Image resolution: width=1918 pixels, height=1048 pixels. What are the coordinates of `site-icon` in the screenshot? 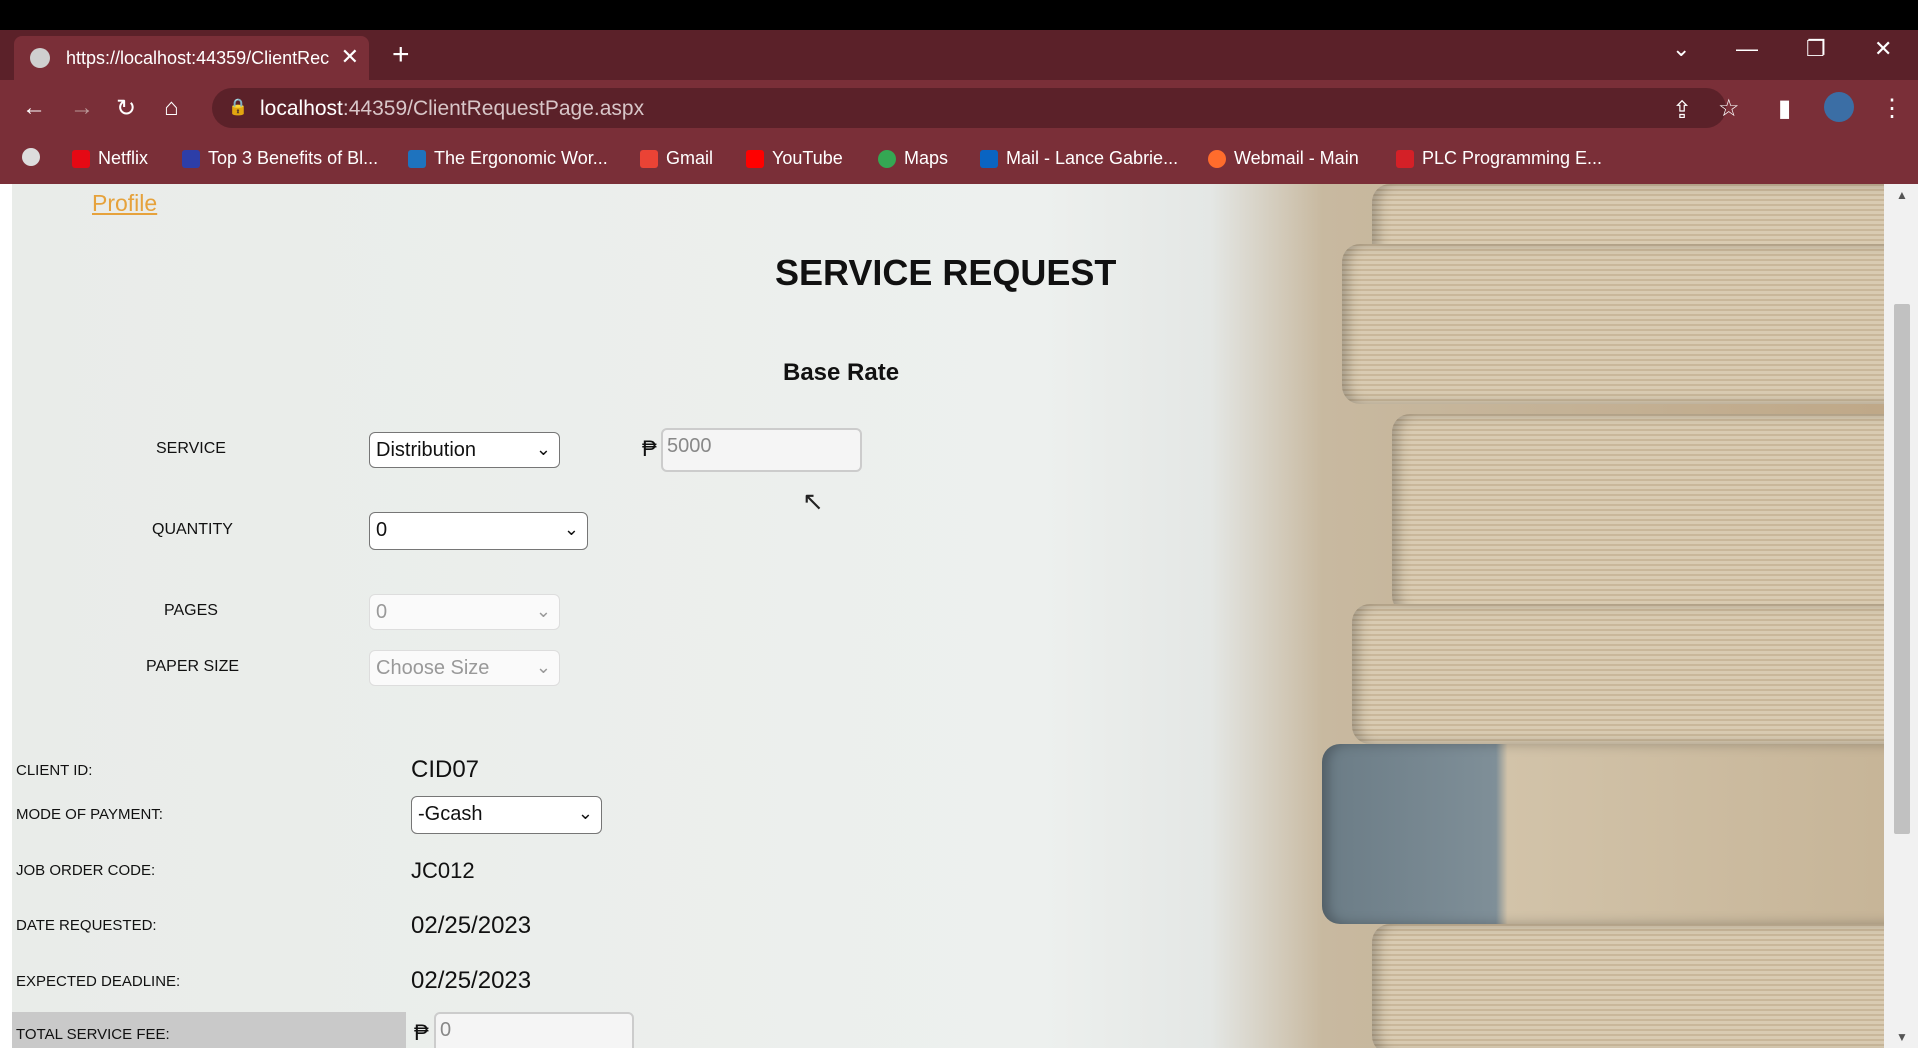 It's located at (191, 158).